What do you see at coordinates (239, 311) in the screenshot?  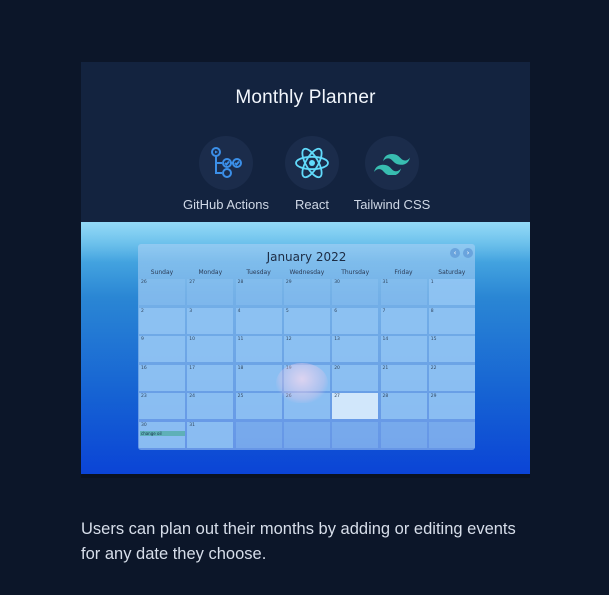 I see `day-number: 4` at bounding box center [239, 311].